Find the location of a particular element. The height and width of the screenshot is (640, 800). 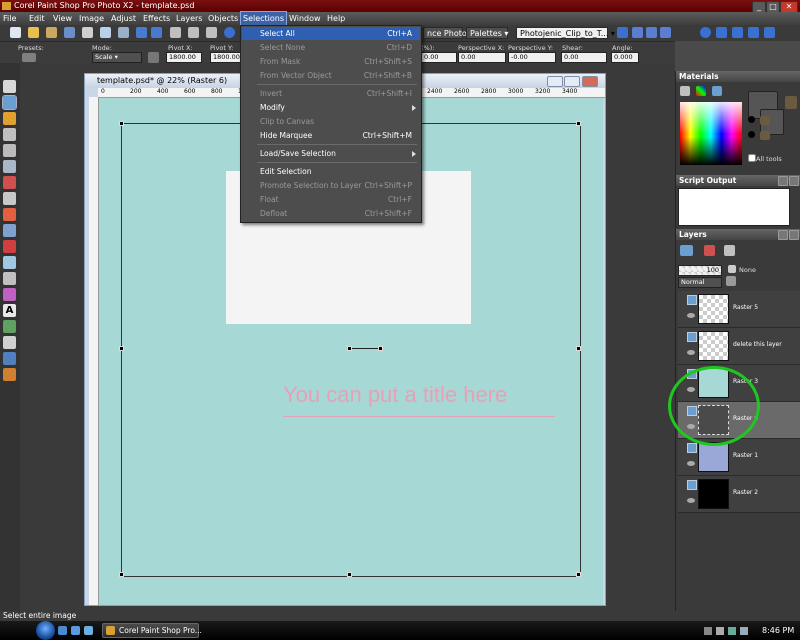

swap-colors-icon is located at coordinates (791, 102).